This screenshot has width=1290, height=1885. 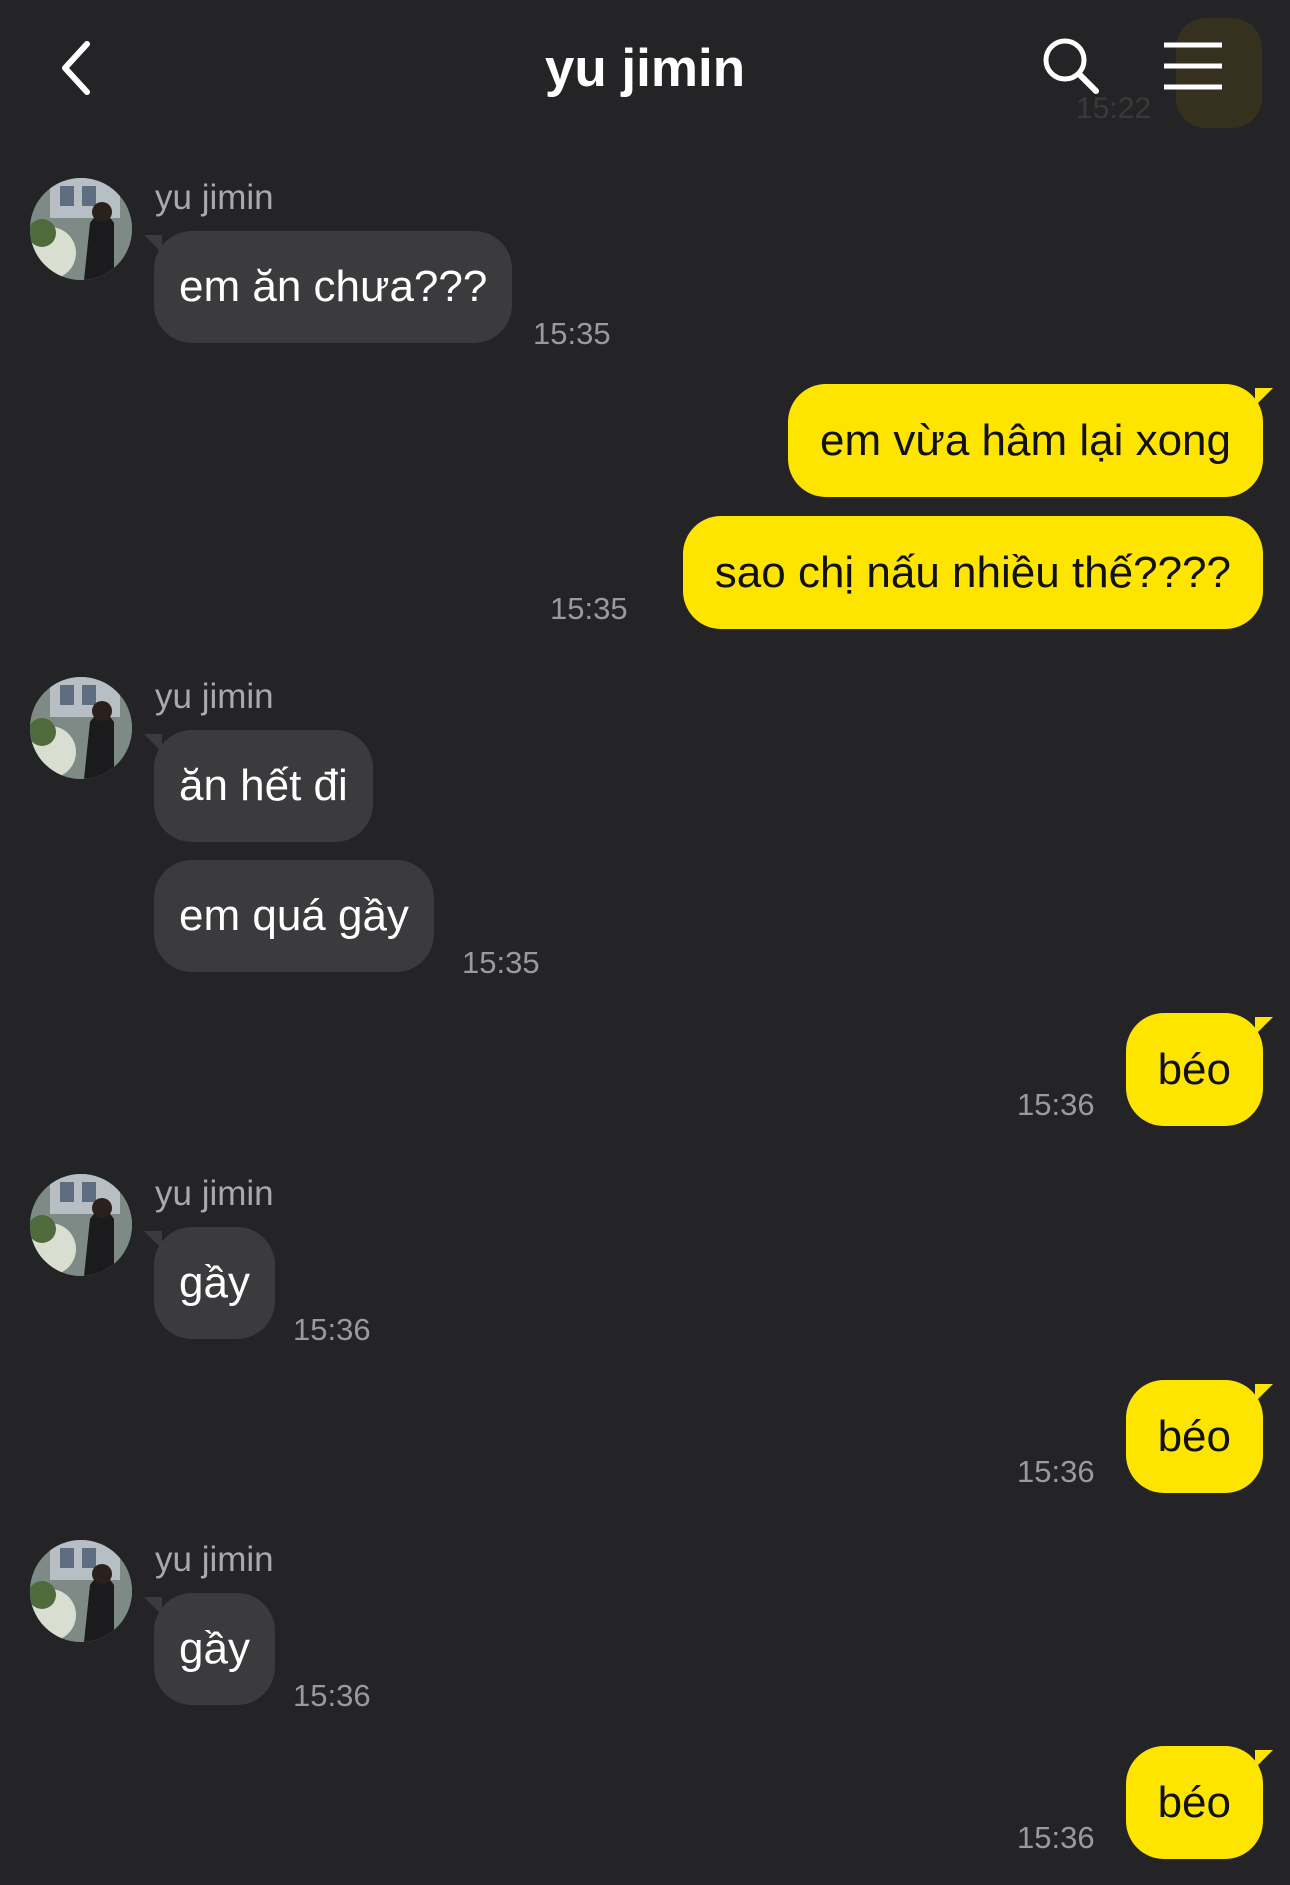 What do you see at coordinates (258, 786) in the screenshot?
I see `incoming-message: ăn hết đi` at bounding box center [258, 786].